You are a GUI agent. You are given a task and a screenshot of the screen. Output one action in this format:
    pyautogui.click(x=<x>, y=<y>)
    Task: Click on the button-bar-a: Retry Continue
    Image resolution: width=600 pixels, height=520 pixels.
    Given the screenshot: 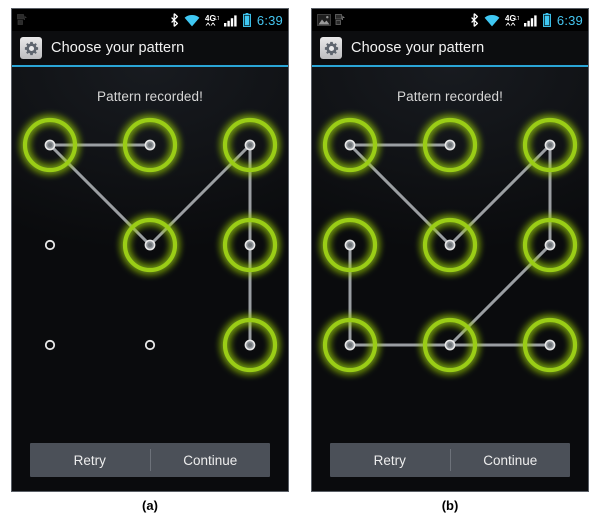 What is the action you would take?
    pyautogui.click(x=150, y=460)
    